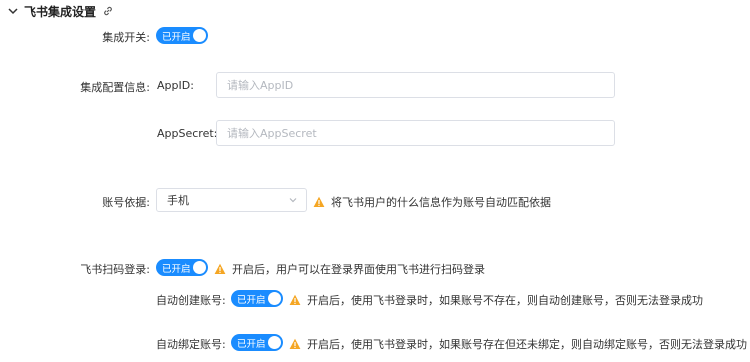 The image size is (750, 362). Describe the element at coordinates (115, 87) in the screenshot. I see `config-label: 集成配置信息:` at that location.